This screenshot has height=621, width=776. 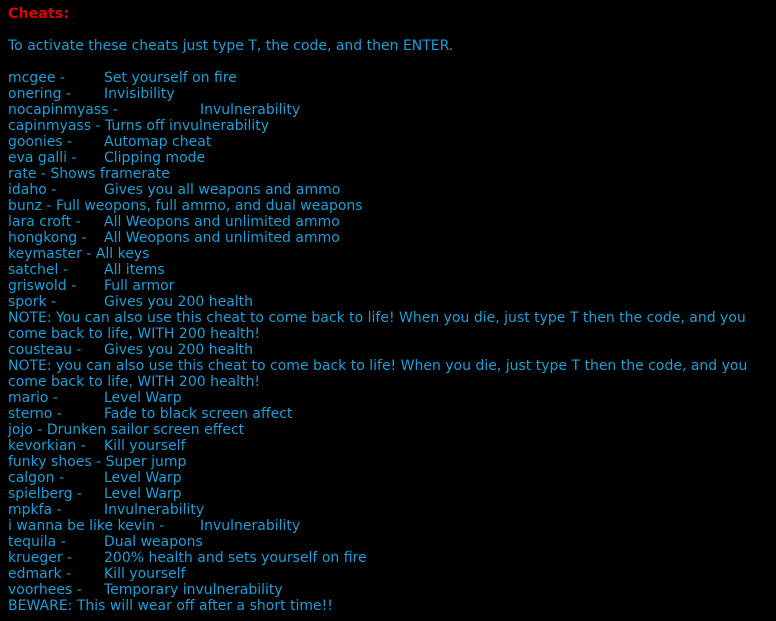 What do you see at coordinates (389, 574) in the screenshot?
I see `cheat-row: edmark - Kill yourself` at bounding box center [389, 574].